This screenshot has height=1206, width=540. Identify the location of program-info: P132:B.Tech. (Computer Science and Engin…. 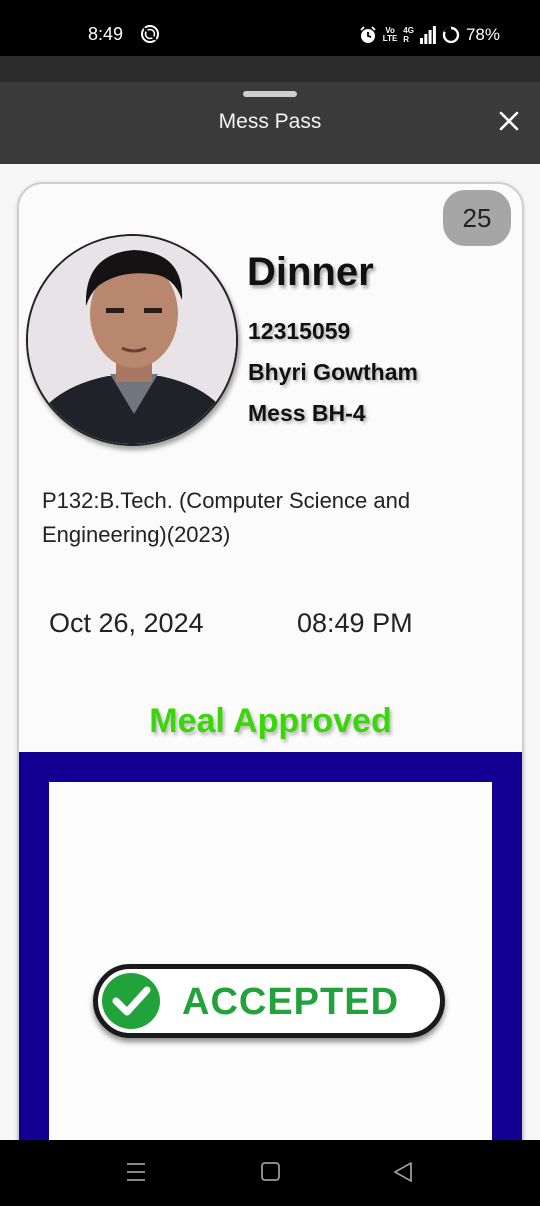
(226, 517).